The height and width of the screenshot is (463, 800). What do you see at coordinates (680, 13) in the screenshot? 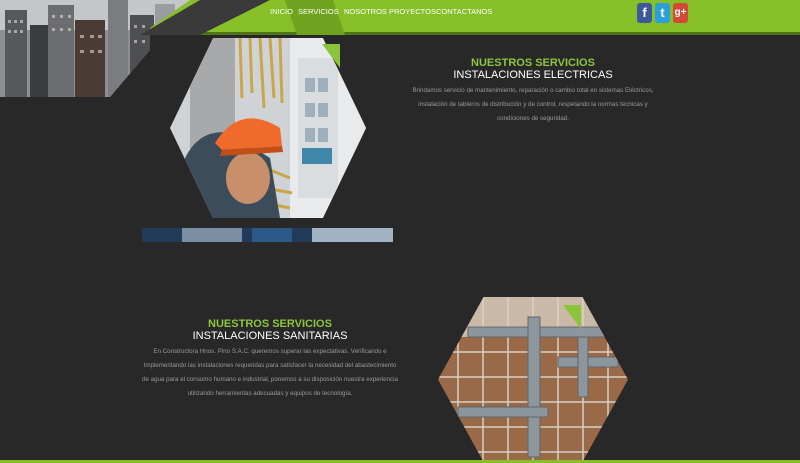
I see `google-plus-icon: g+` at bounding box center [680, 13].